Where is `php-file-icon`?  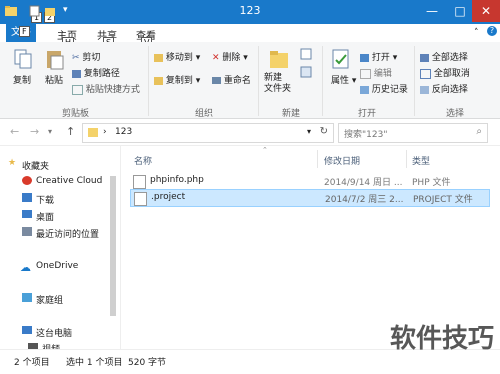
php-file-icon is located at coordinates (139, 182).